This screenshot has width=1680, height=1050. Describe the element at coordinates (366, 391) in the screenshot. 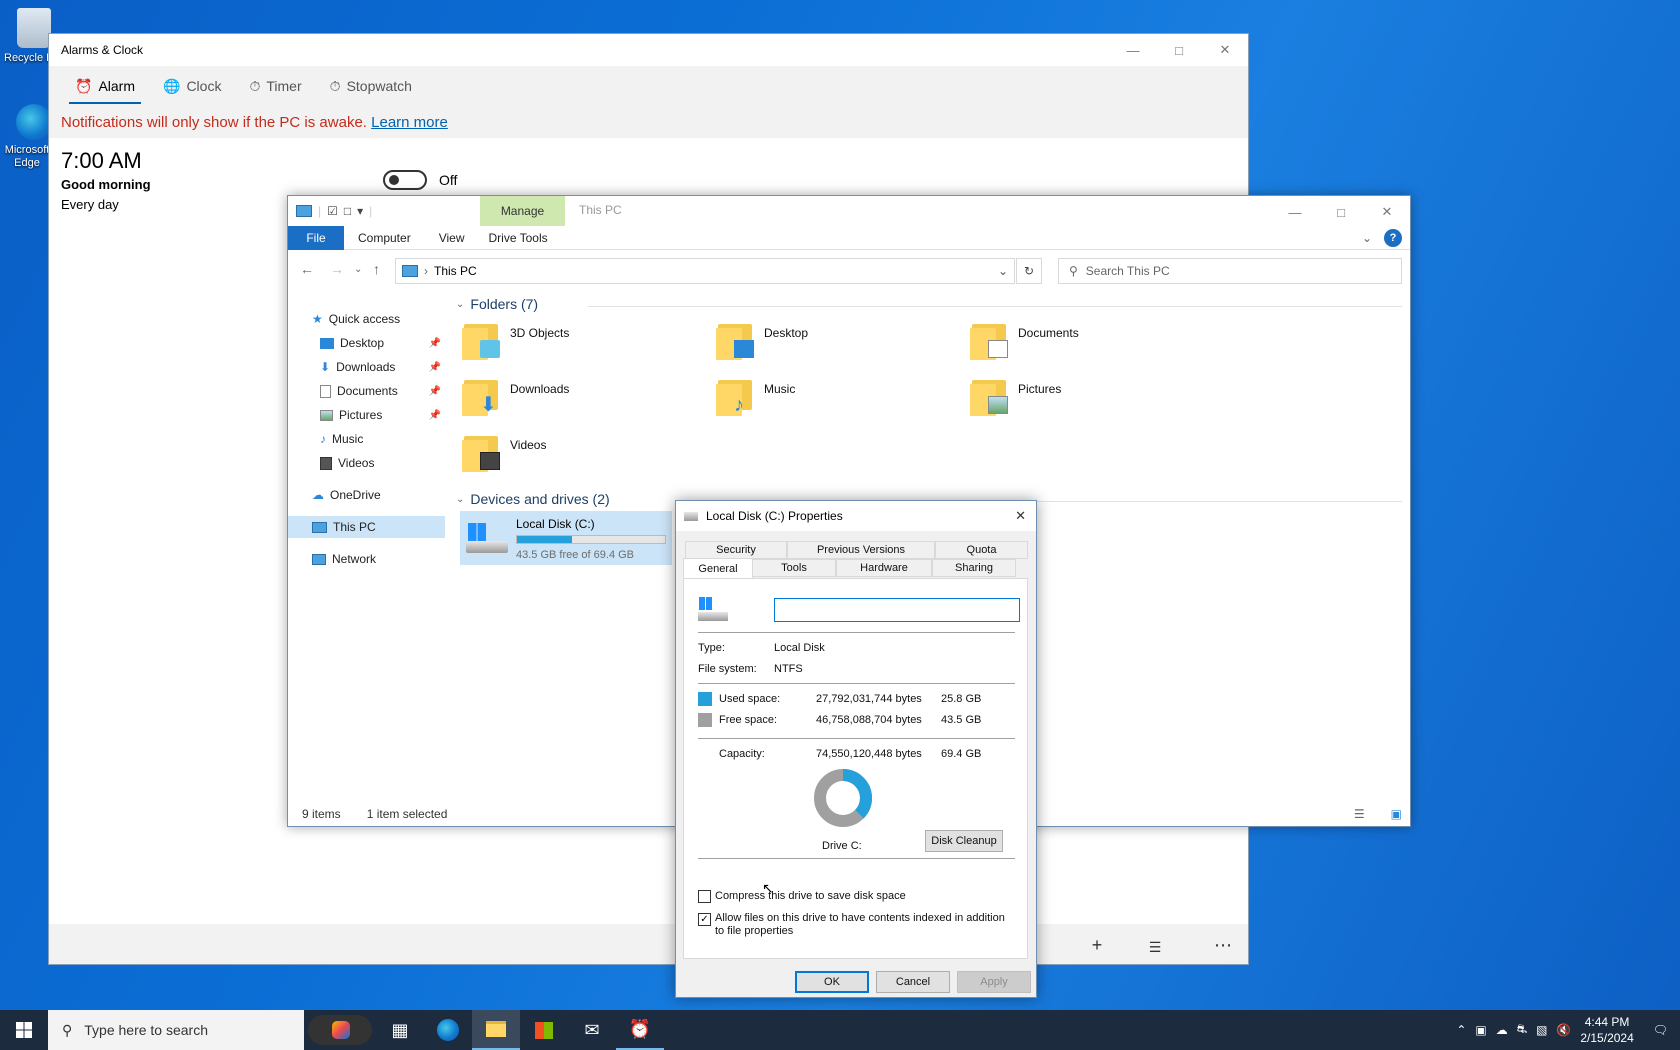

I see `nav-documents: Documents 📌` at that location.